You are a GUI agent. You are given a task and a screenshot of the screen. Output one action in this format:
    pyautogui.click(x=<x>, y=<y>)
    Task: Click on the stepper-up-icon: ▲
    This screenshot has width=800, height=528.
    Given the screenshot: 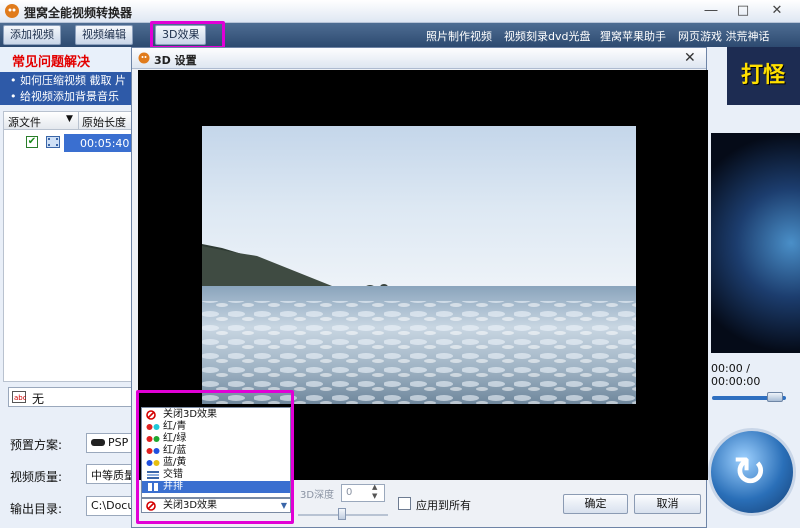 What is the action you would take?
    pyautogui.click(x=374, y=487)
    